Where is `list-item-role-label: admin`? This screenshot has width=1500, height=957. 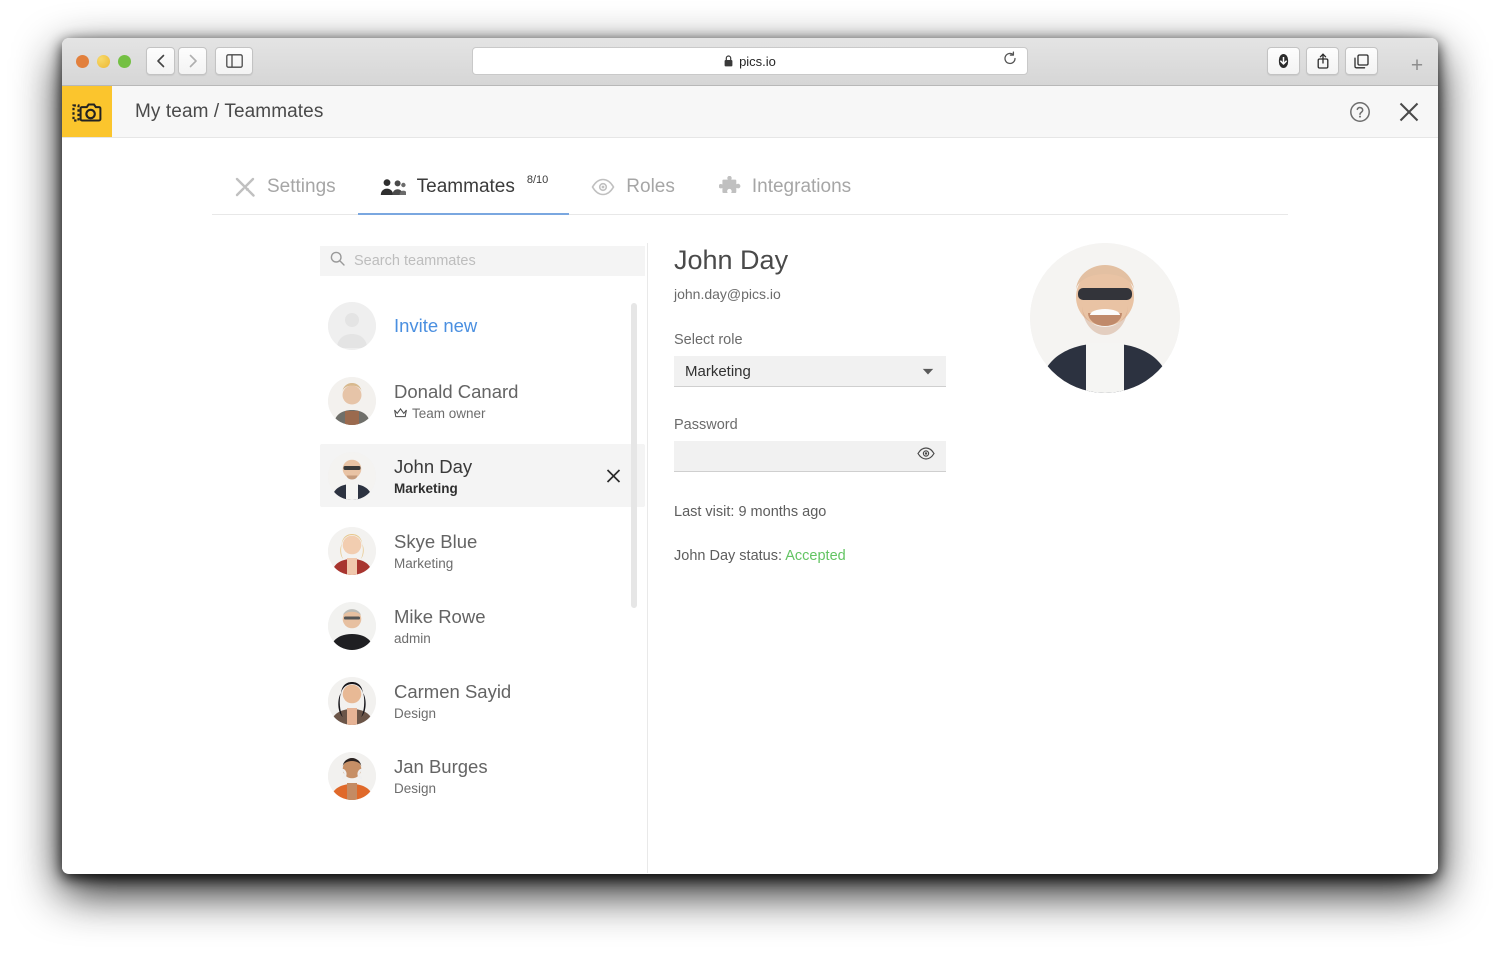 list-item-role-label: admin is located at coordinates (412, 638).